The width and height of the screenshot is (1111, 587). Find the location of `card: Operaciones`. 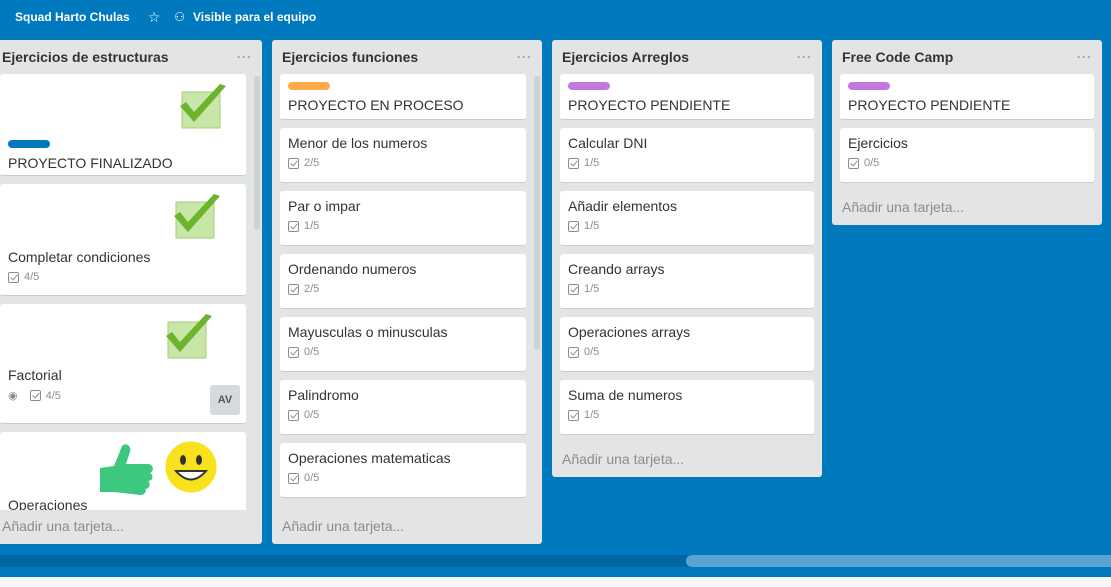

card: Operaciones is located at coordinates (123, 471).